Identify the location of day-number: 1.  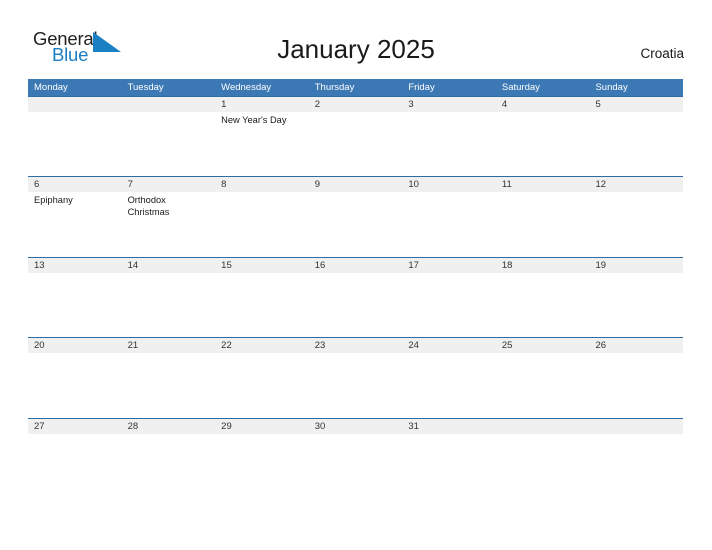
(262, 104).